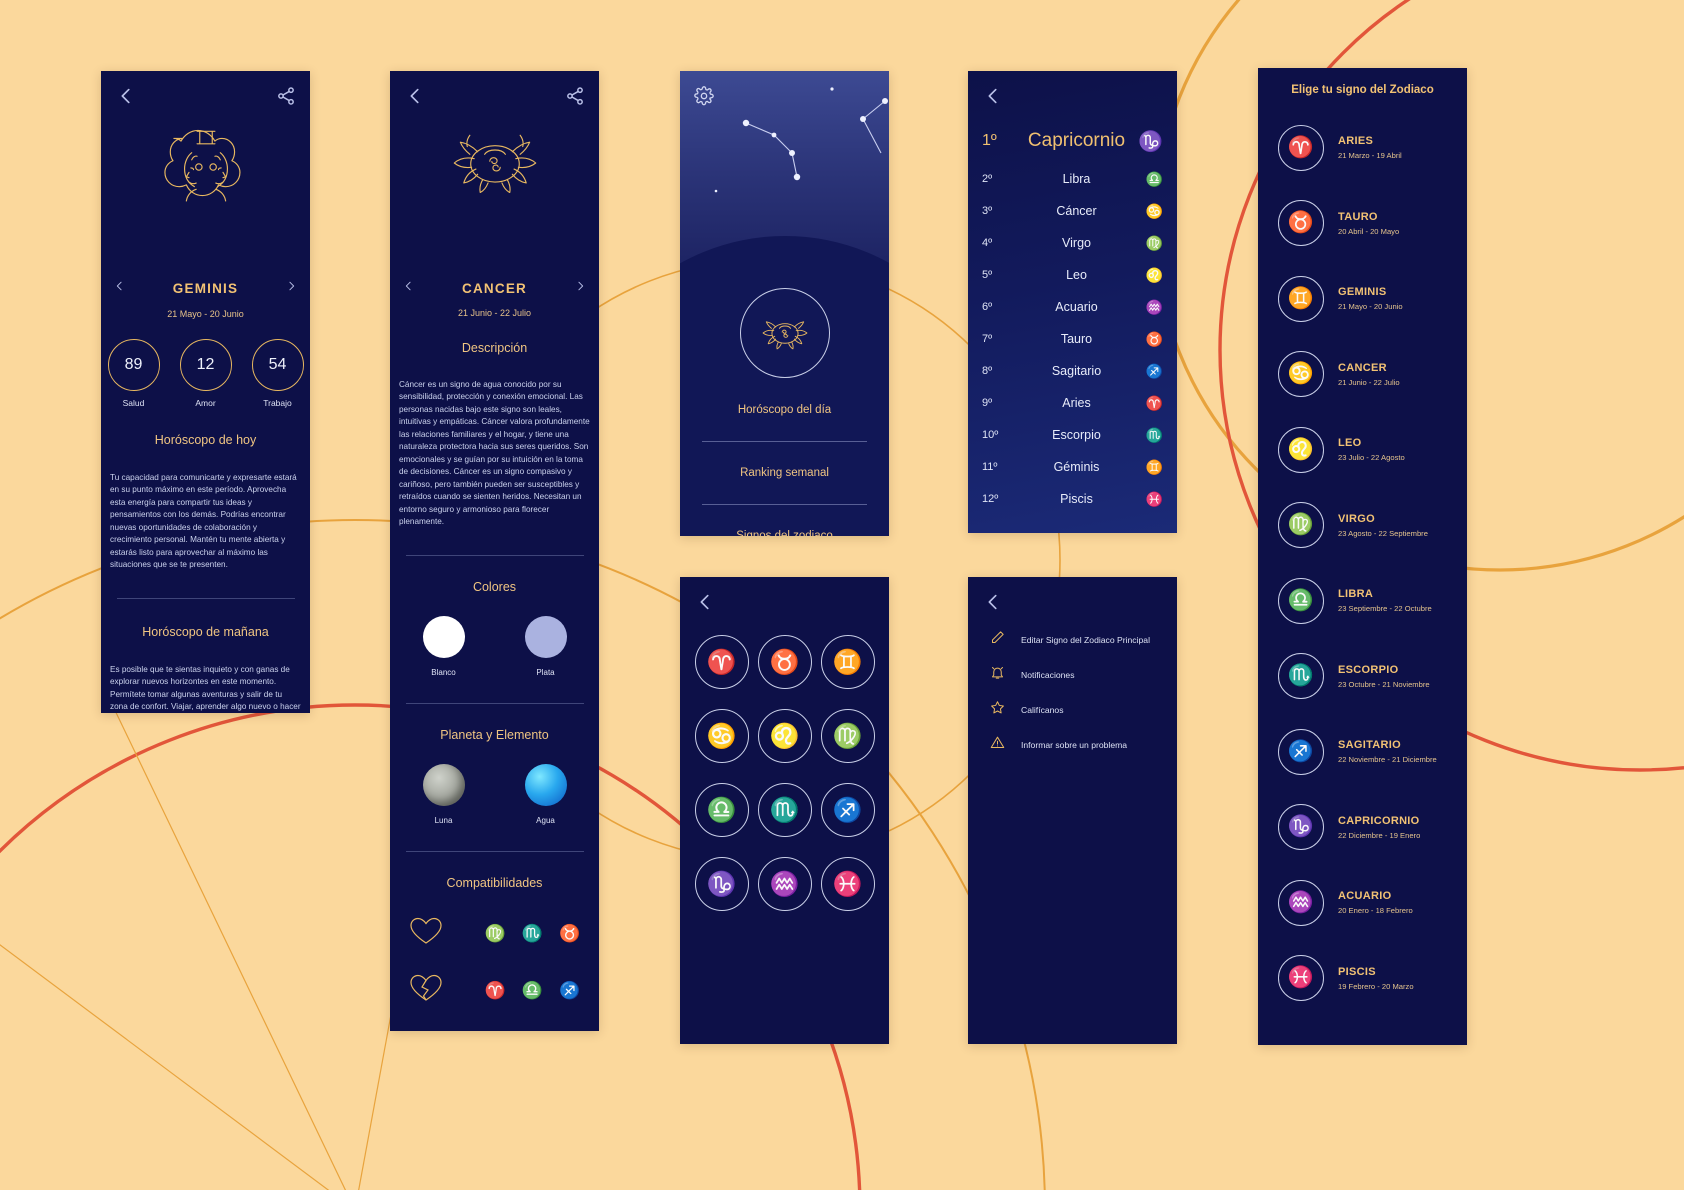 This screenshot has height=1190, width=1684. What do you see at coordinates (205, 96) in the screenshot?
I see `gemini-topbar` at bounding box center [205, 96].